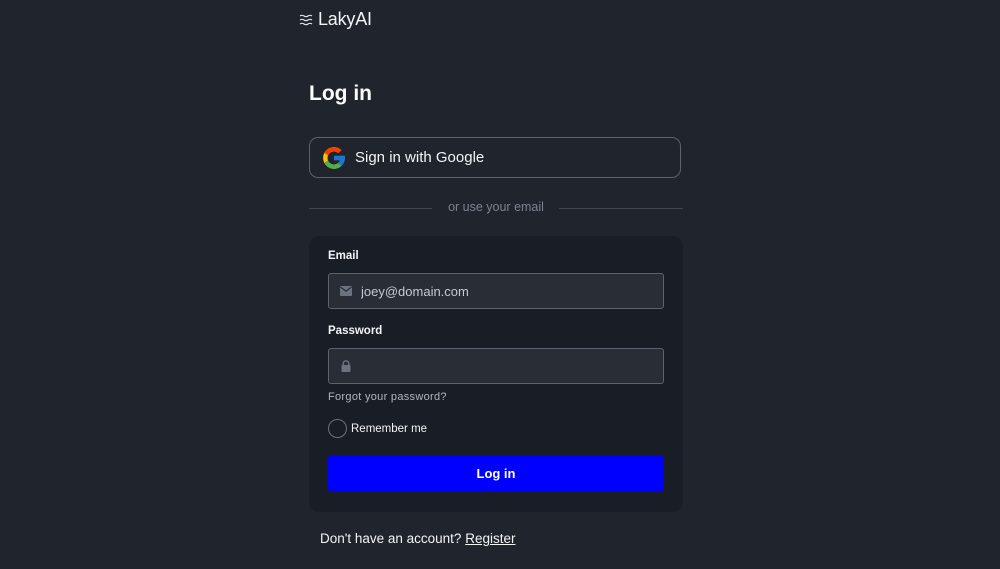 Image resolution: width=1000 pixels, height=569 pixels. What do you see at coordinates (501, 291) in the screenshot?
I see `email-input` at bounding box center [501, 291].